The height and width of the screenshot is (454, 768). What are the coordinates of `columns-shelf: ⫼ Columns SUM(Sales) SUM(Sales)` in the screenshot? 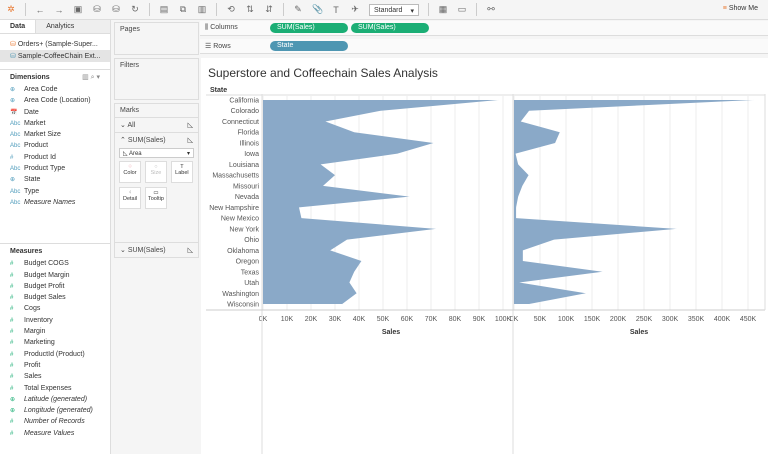 It's located at (484, 28).